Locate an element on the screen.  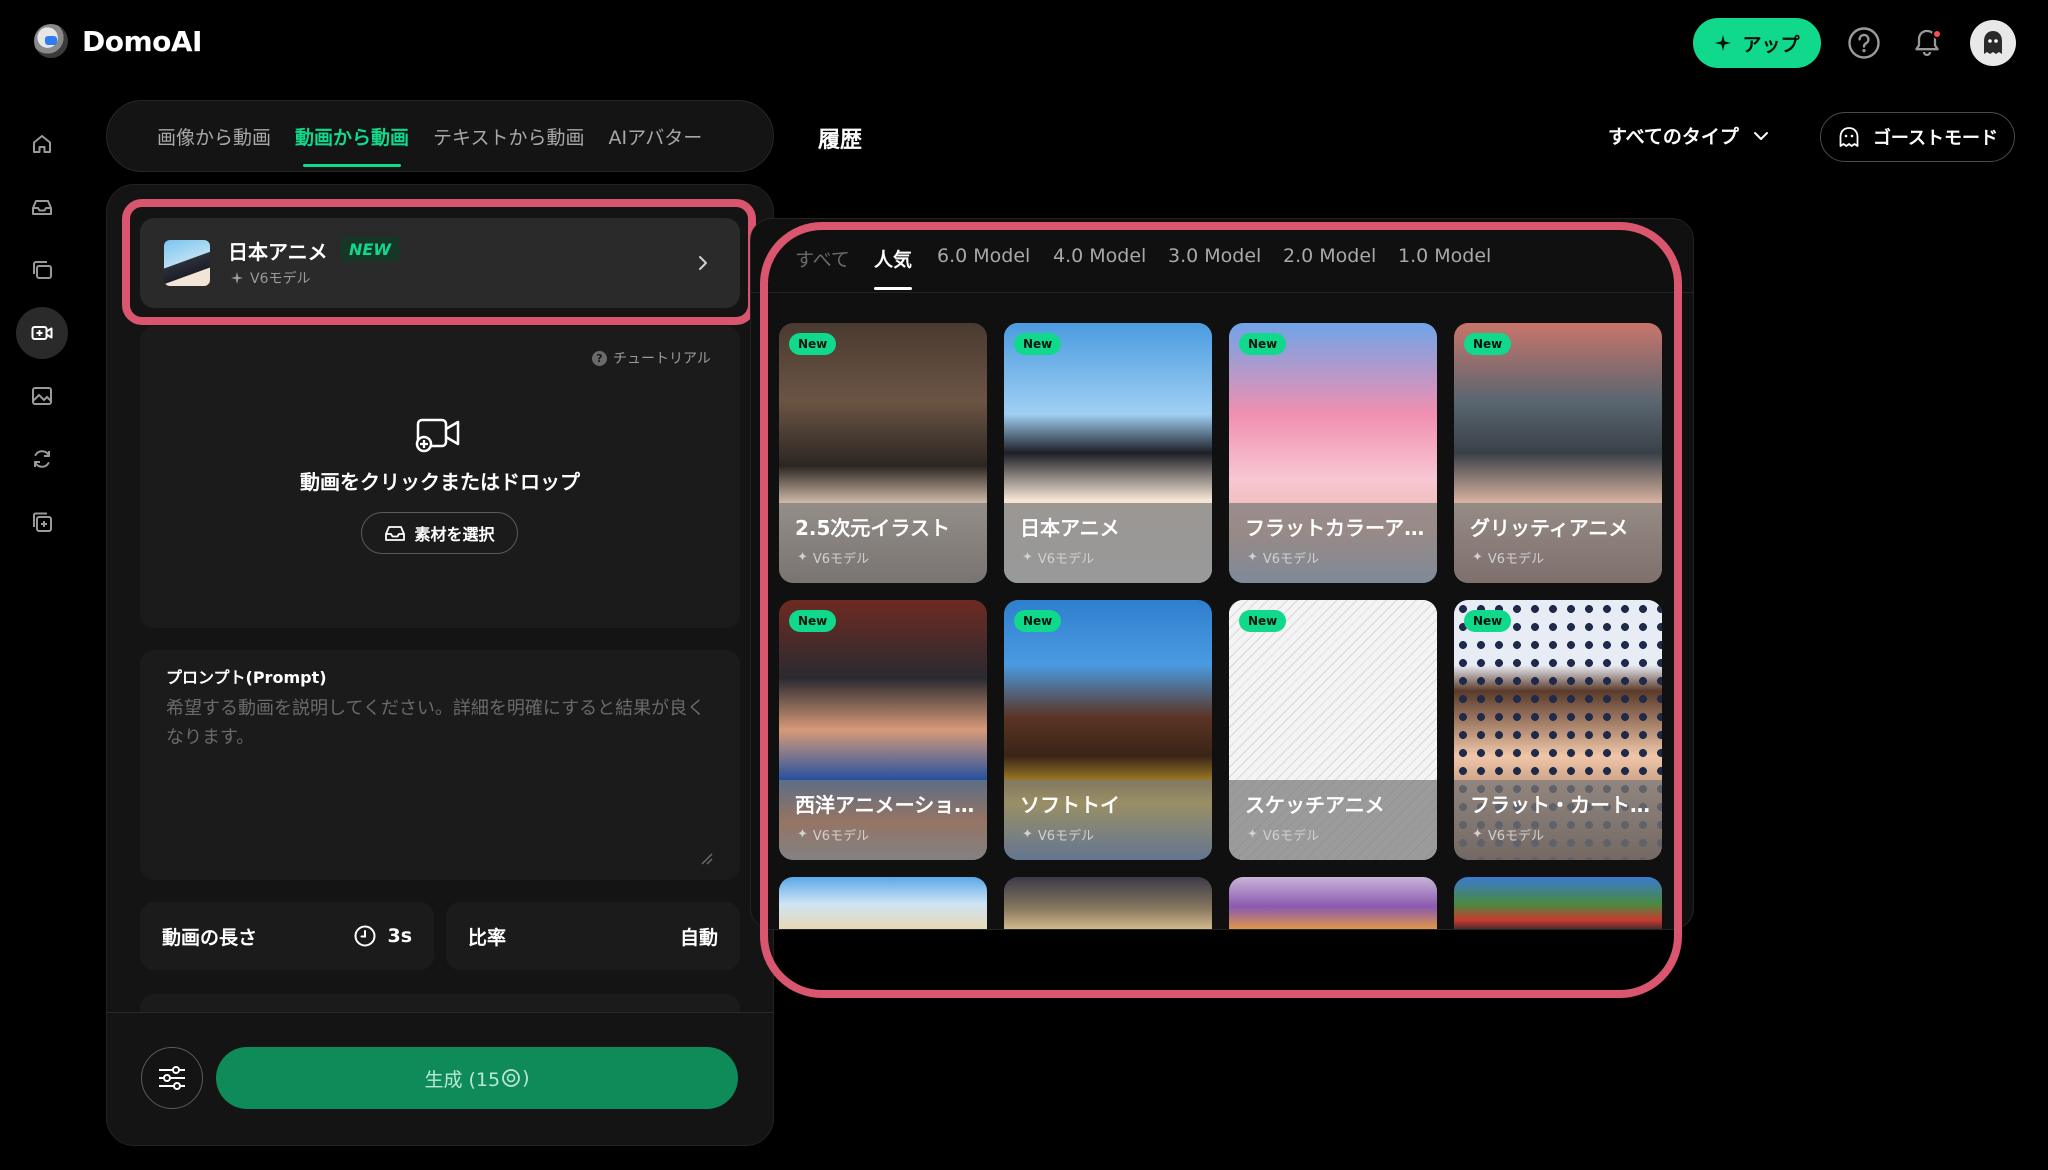
prompt-label: プロンプト(Prompt) is located at coordinates (246, 677).